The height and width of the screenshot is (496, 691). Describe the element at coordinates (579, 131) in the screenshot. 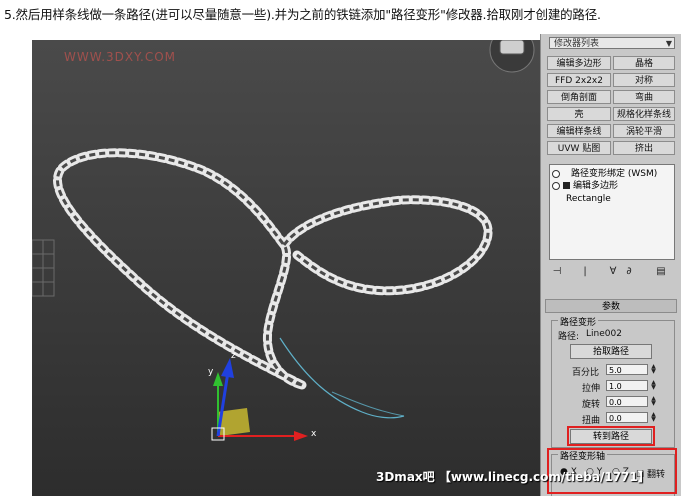

I see `modifier-button: 编辑样条线` at that location.